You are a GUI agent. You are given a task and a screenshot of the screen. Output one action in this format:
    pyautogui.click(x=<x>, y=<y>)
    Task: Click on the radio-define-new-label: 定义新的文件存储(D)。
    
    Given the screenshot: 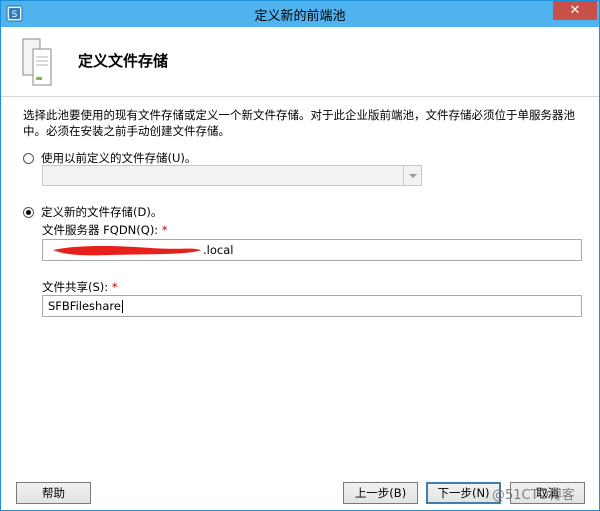 What is the action you would take?
    pyautogui.click(x=102, y=212)
    